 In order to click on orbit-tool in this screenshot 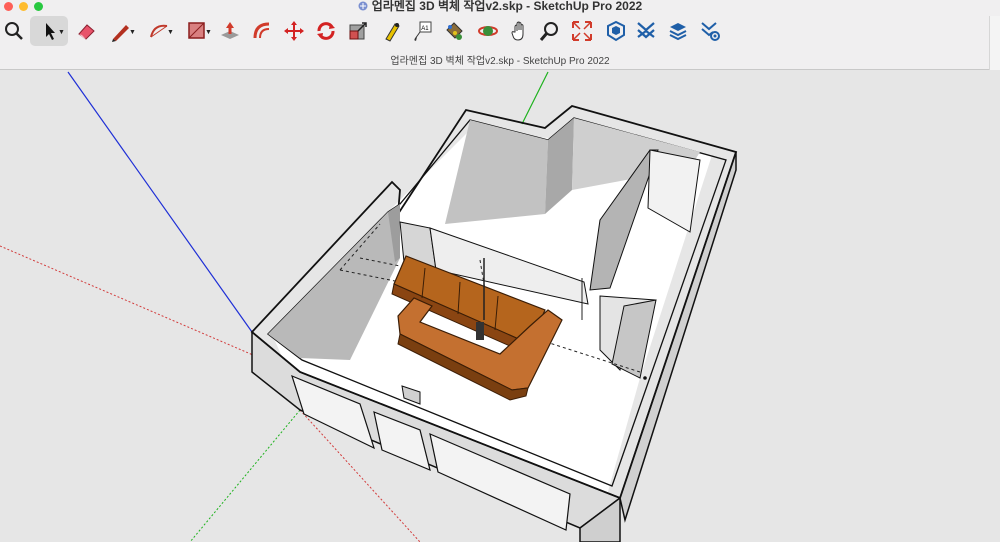, I will do `click(488, 31)`.